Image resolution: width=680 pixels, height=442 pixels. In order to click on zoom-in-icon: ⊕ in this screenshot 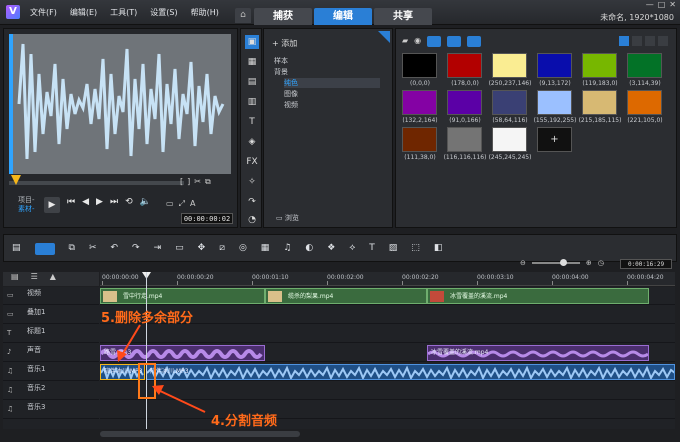, I will do `click(589, 263)`.